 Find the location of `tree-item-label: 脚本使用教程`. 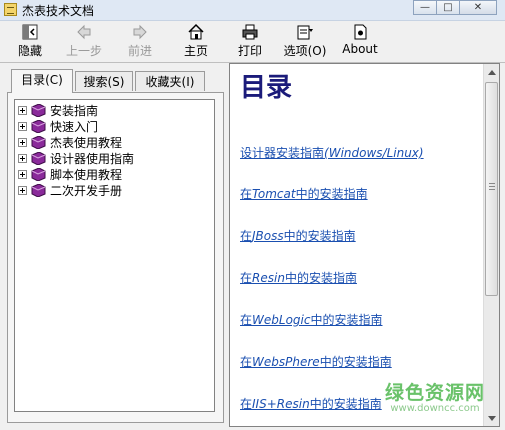

tree-item-label: 脚本使用教程 is located at coordinates (86, 174).